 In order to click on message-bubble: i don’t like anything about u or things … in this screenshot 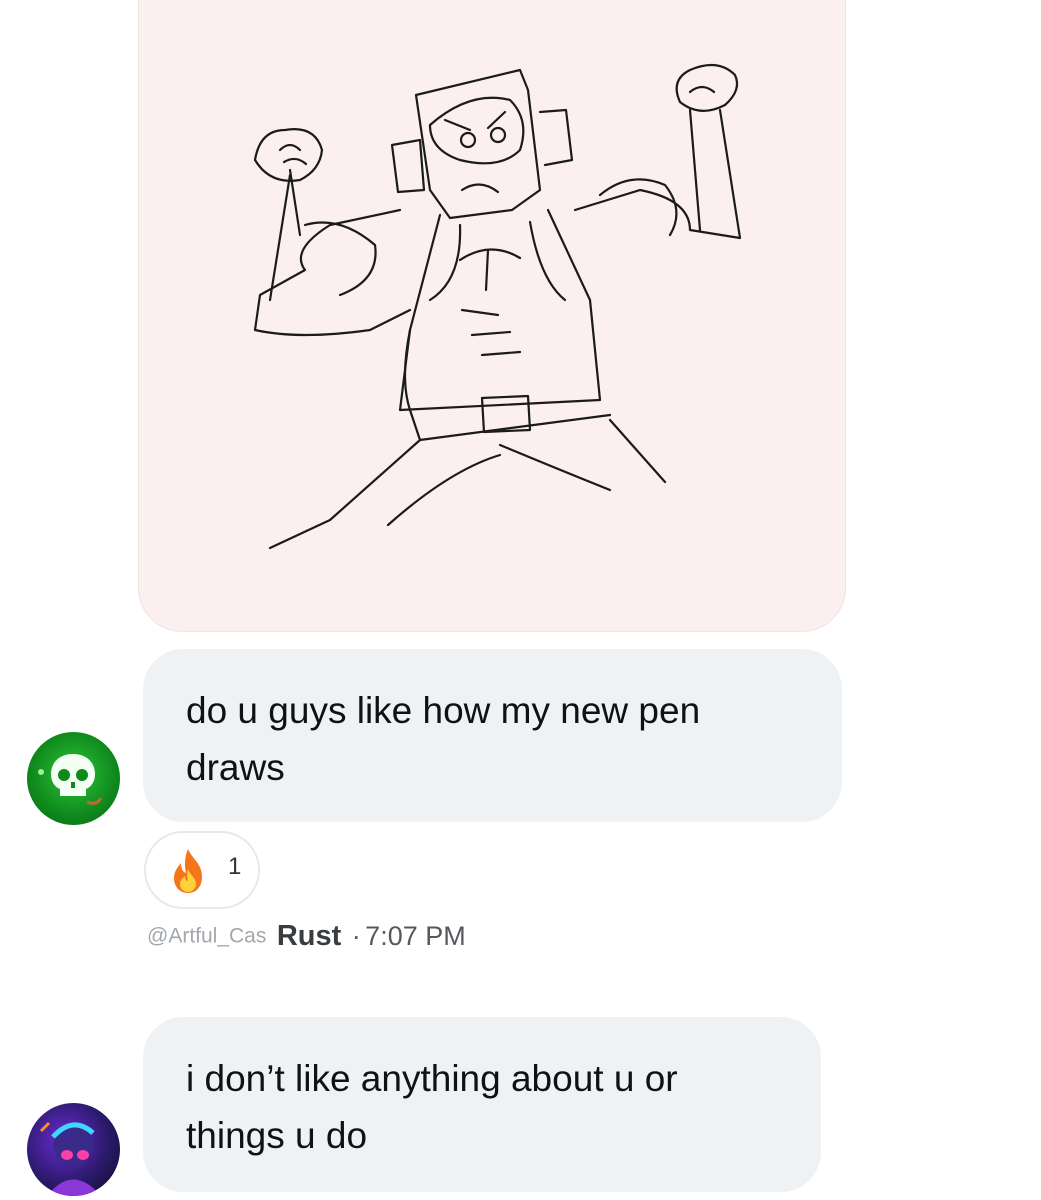, I will do `click(482, 1104)`.